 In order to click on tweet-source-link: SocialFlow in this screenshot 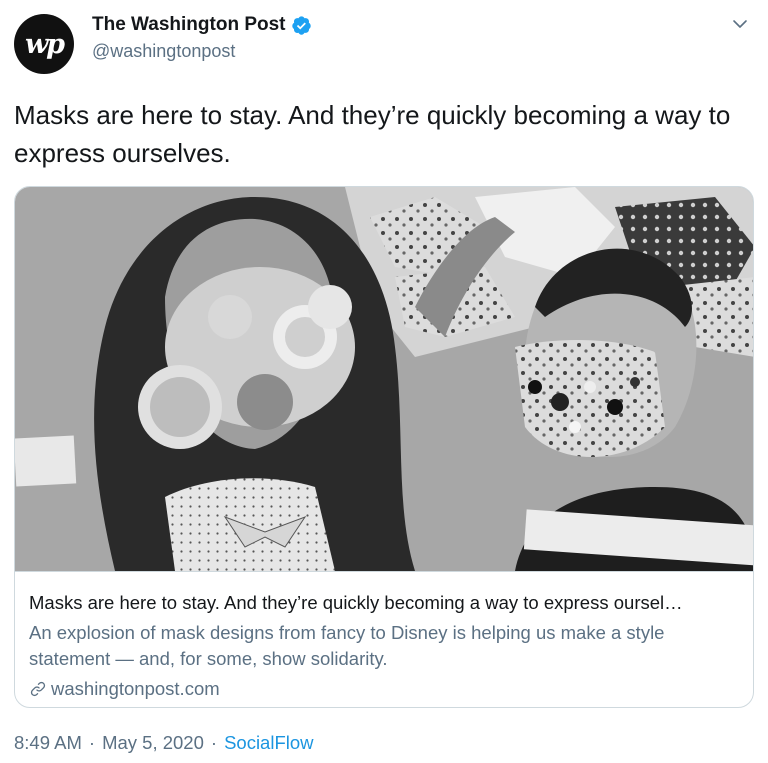, I will do `click(268, 743)`.